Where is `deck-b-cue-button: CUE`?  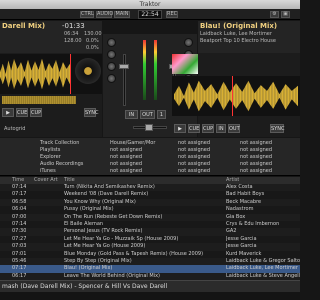 deck-b-cue-button: CUE is located at coordinates (194, 128).